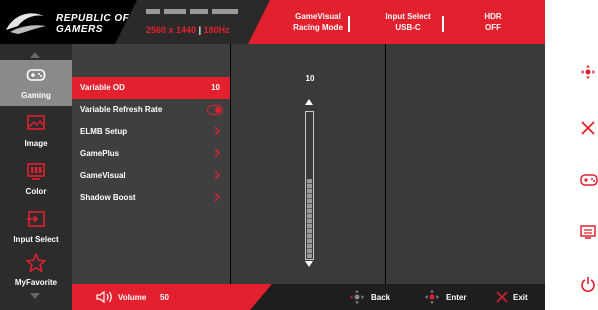  What do you see at coordinates (196, 11) in the screenshot?
I see `model-name-redacted` at bounding box center [196, 11].